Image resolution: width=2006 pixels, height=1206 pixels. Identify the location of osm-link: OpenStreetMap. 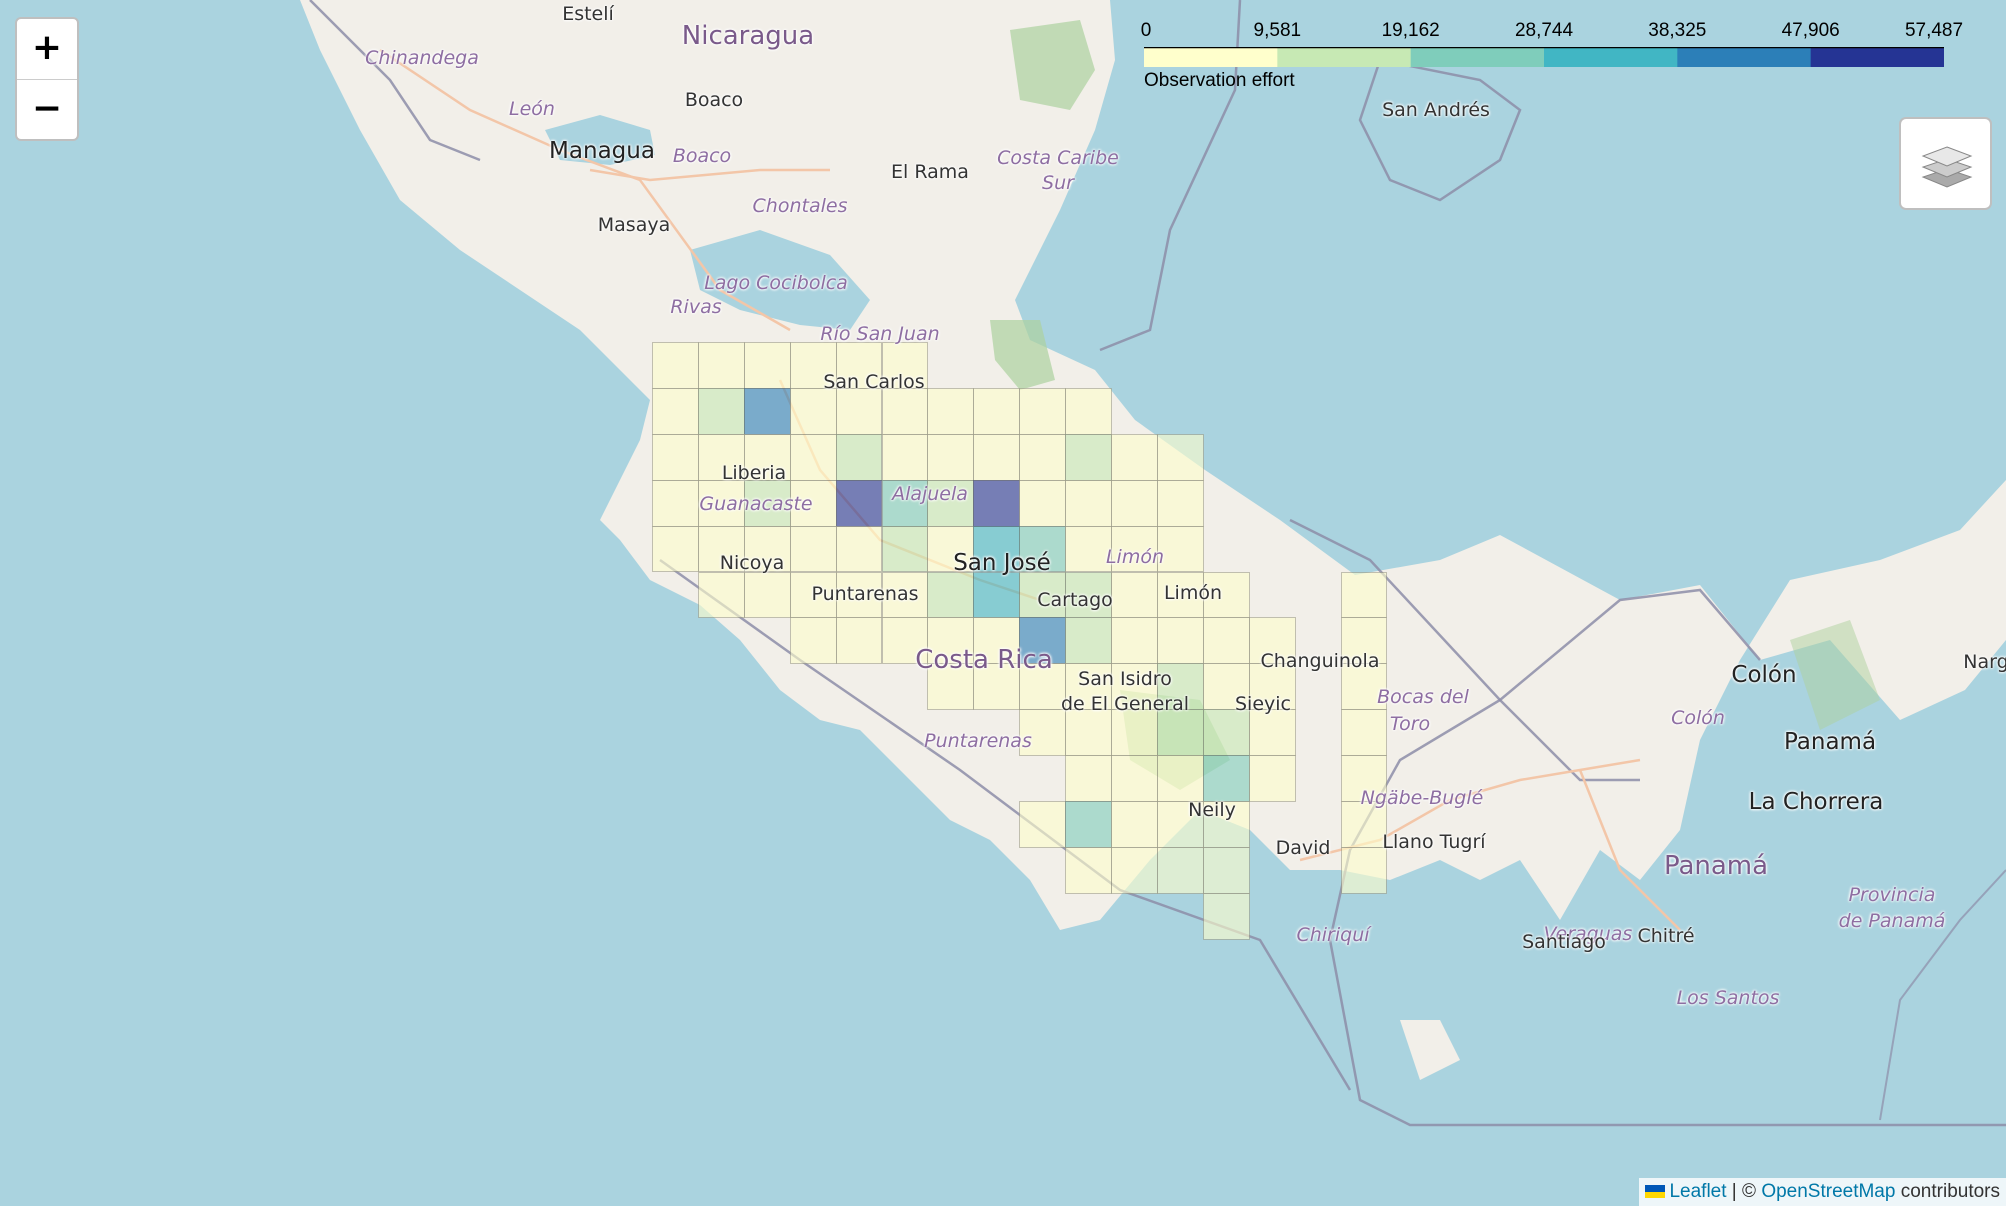
(1828, 1191).